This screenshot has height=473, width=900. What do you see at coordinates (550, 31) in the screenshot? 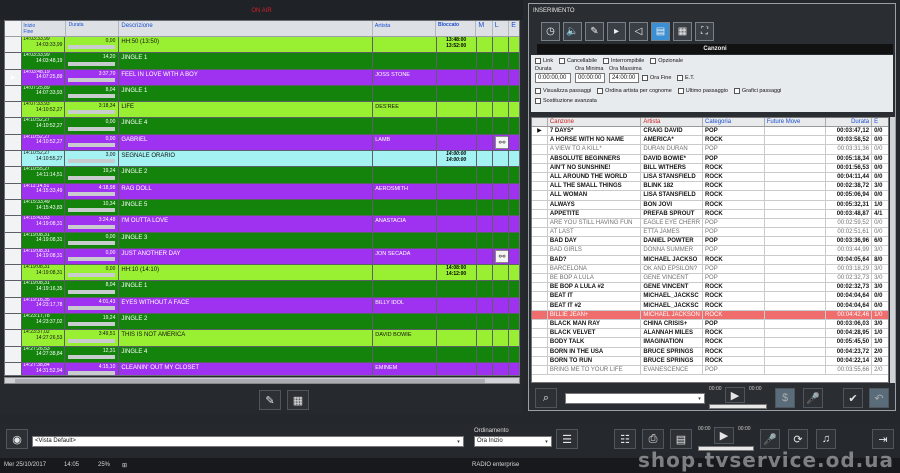
I see `timer-type-button: ◷` at bounding box center [550, 31].